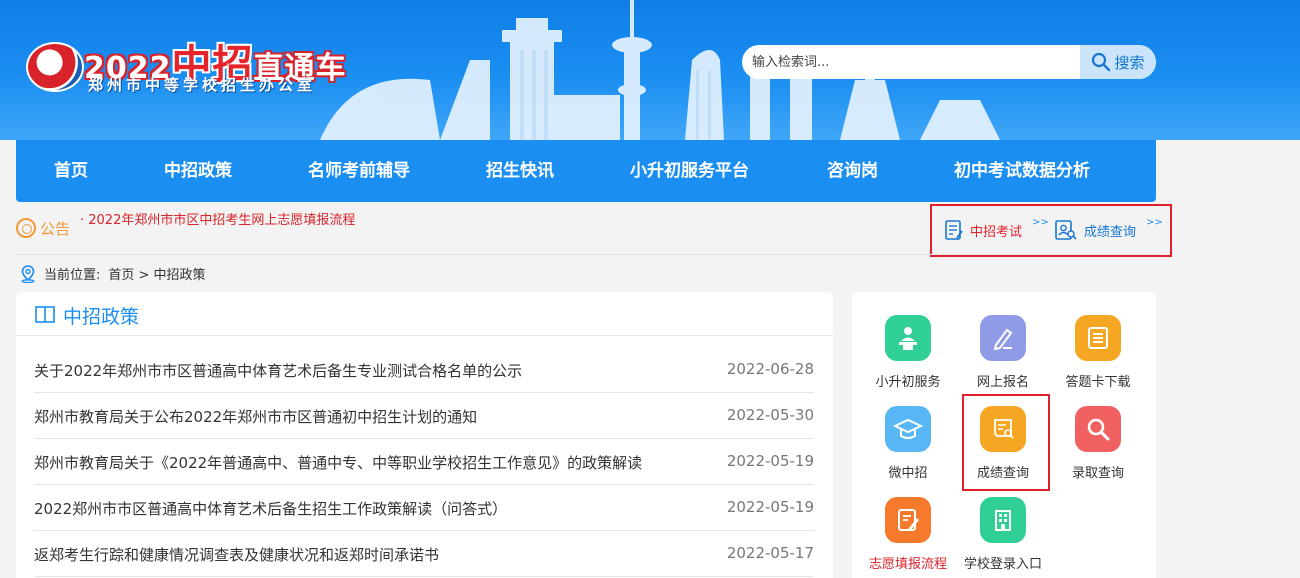 Image resolution: width=1300 pixels, height=578 pixels. Describe the element at coordinates (270, 508) in the screenshot. I see `list-item-title: 2022郑州市市区普通高中体育艺术后备生招生工作政策解读（问答式）` at that location.